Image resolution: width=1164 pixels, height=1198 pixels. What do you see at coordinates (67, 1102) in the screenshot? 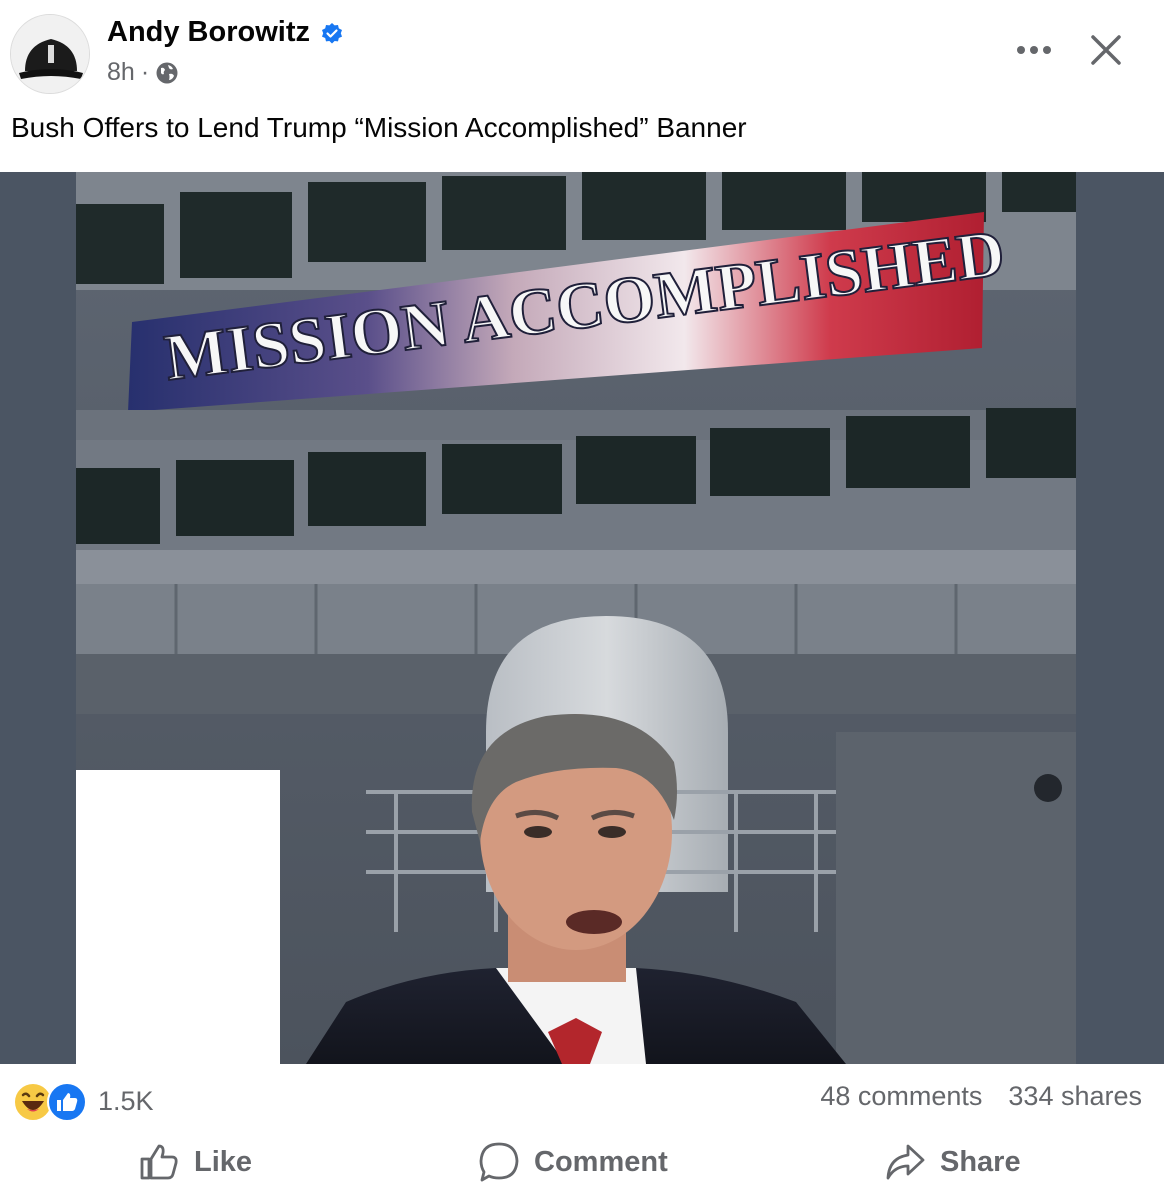
I see `like-reaction-icon` at bounding box center [67, 1102].